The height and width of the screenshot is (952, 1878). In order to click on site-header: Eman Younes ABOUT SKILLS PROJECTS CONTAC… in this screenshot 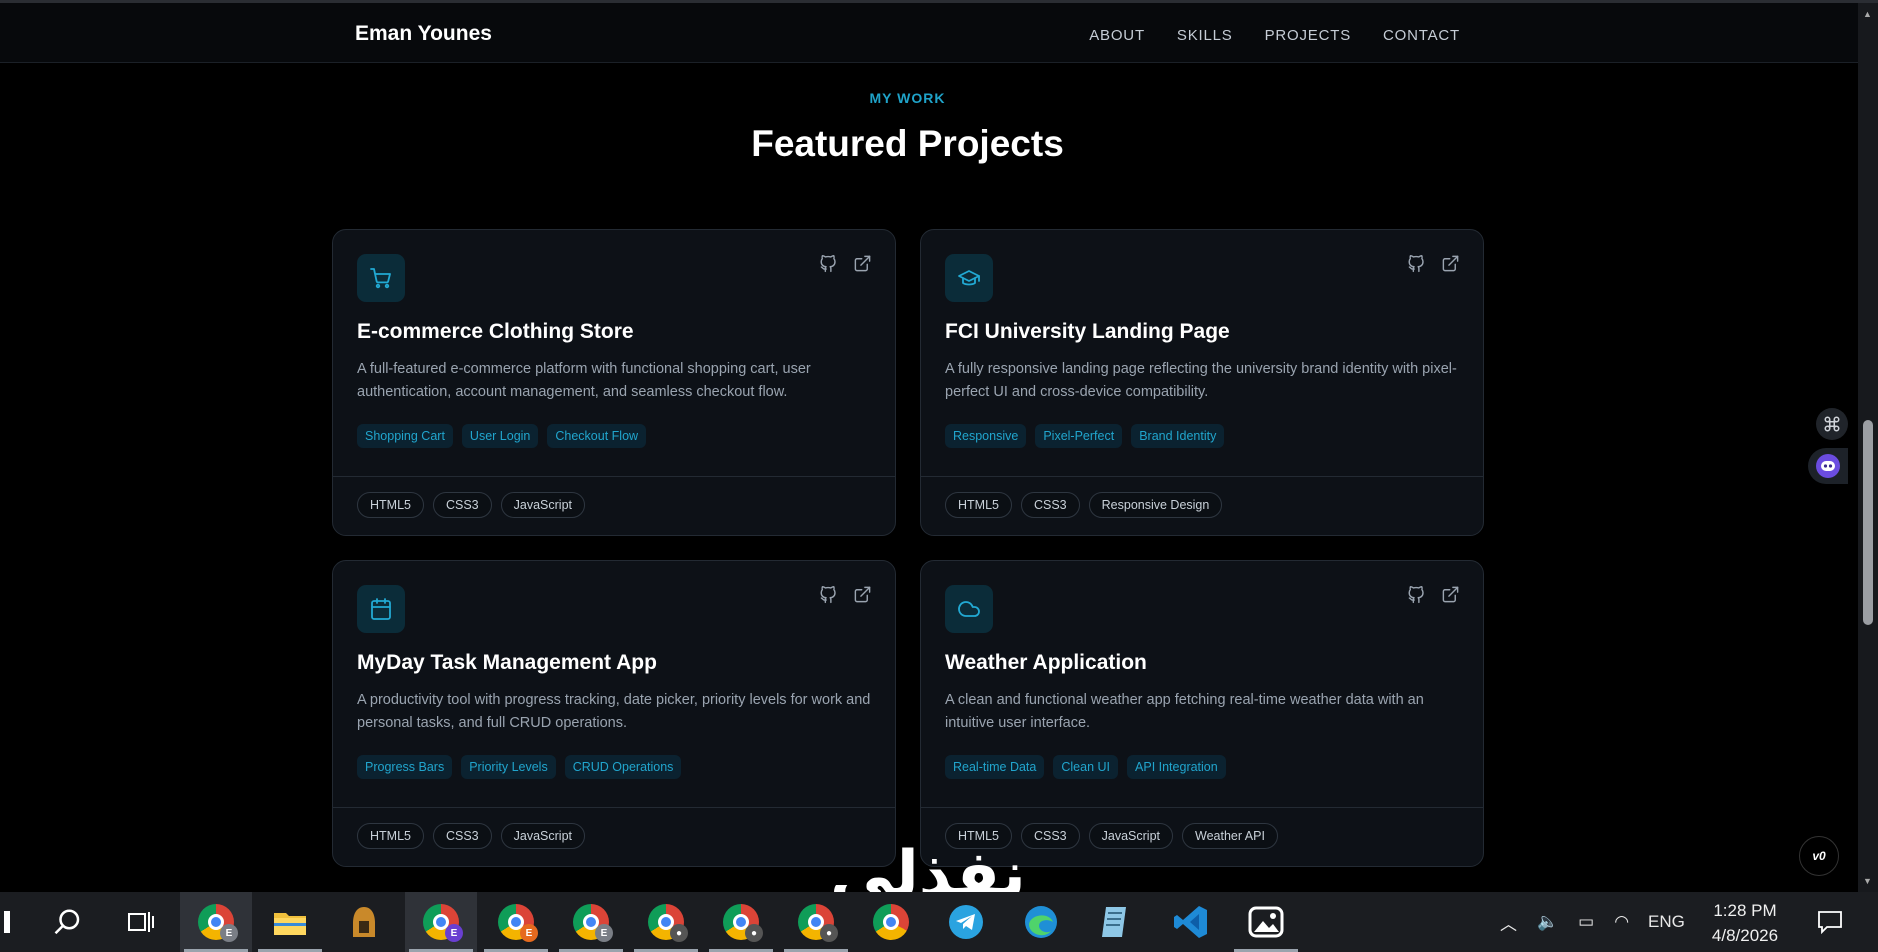, I will do `click(929, 33)`.